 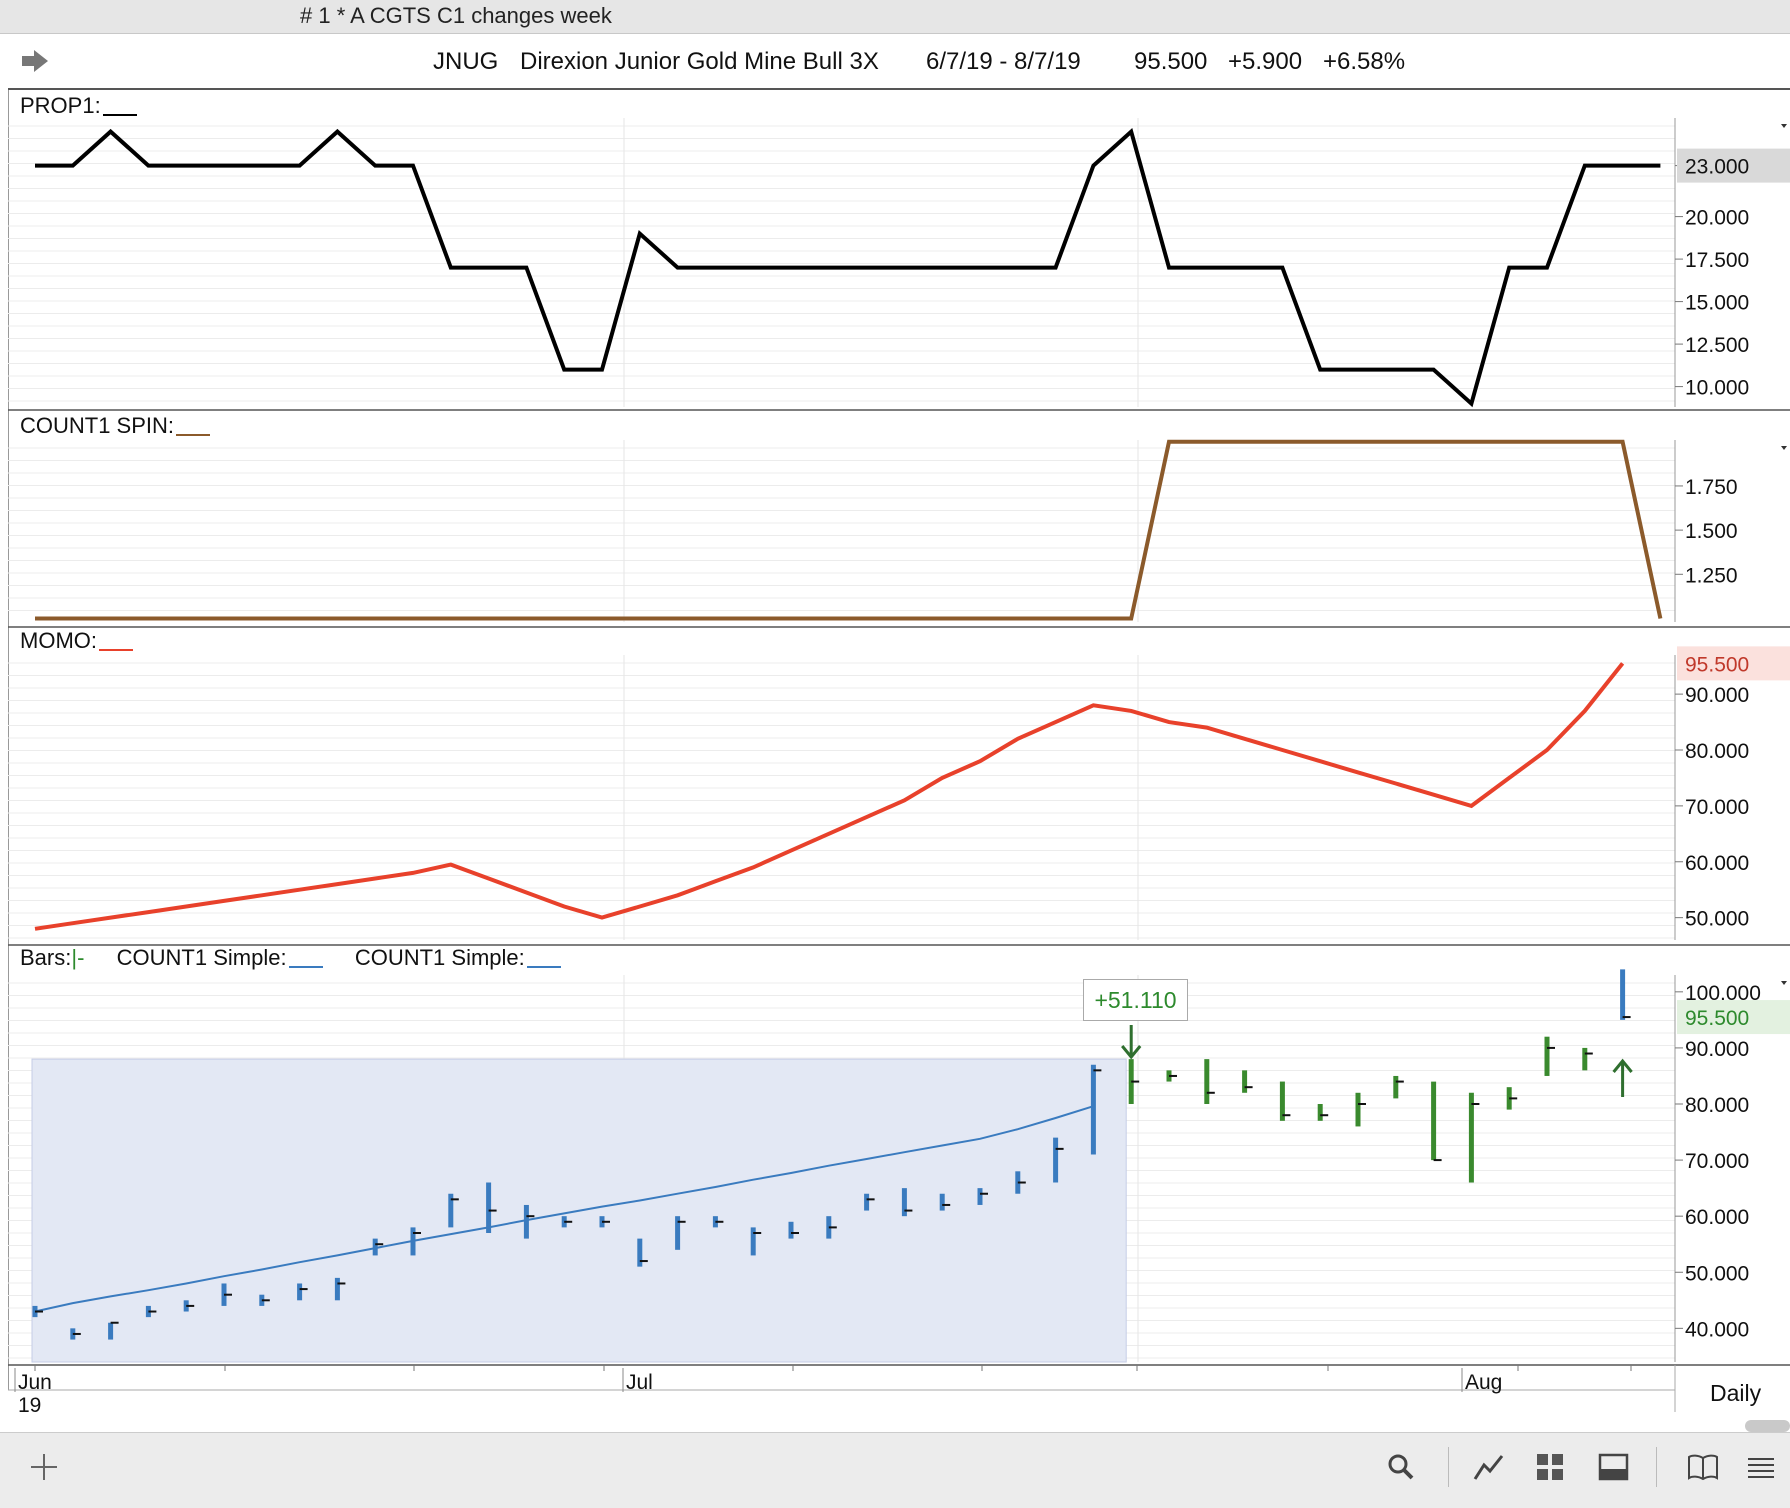 What do you see at coordinates (1717, 167) in the screenshot?
I see `prop1-badge: 23.000` at bounding box center [1717, 167].